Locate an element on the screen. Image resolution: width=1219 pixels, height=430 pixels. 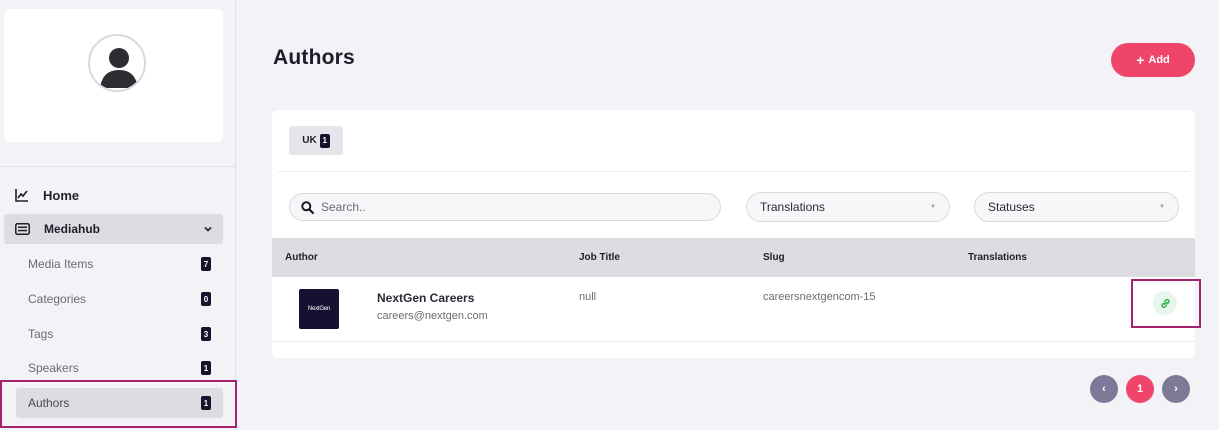
avatar is located at coordinates (117, 63).